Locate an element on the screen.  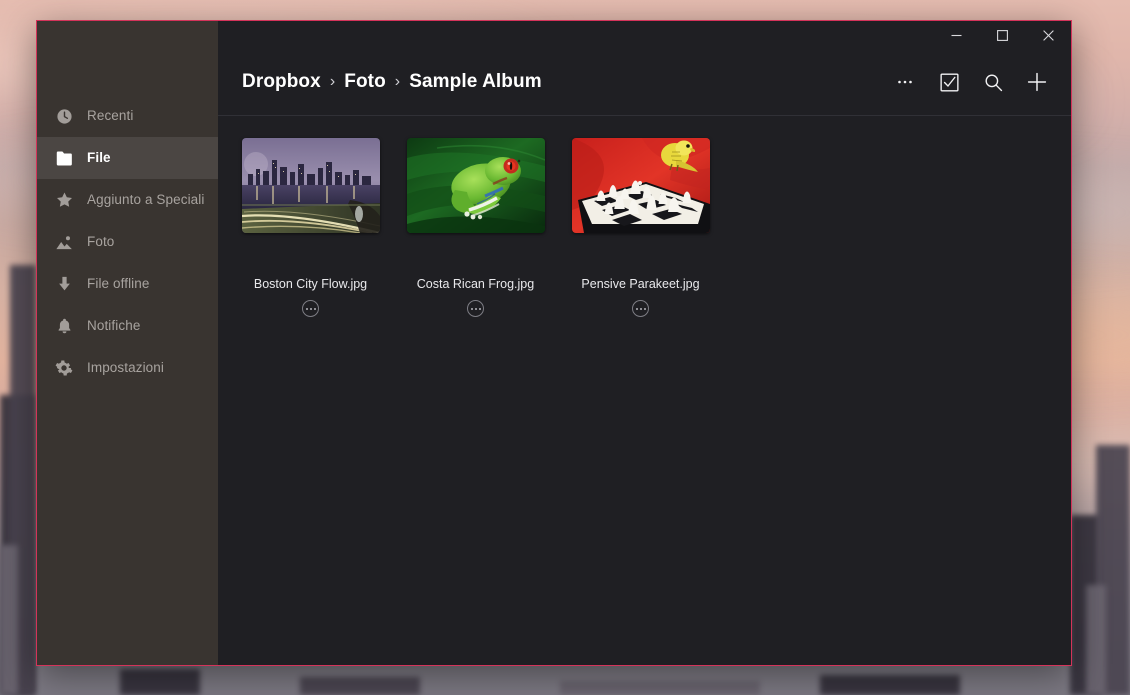
sidebar-item-label: File is located at coordinates (99, 158).